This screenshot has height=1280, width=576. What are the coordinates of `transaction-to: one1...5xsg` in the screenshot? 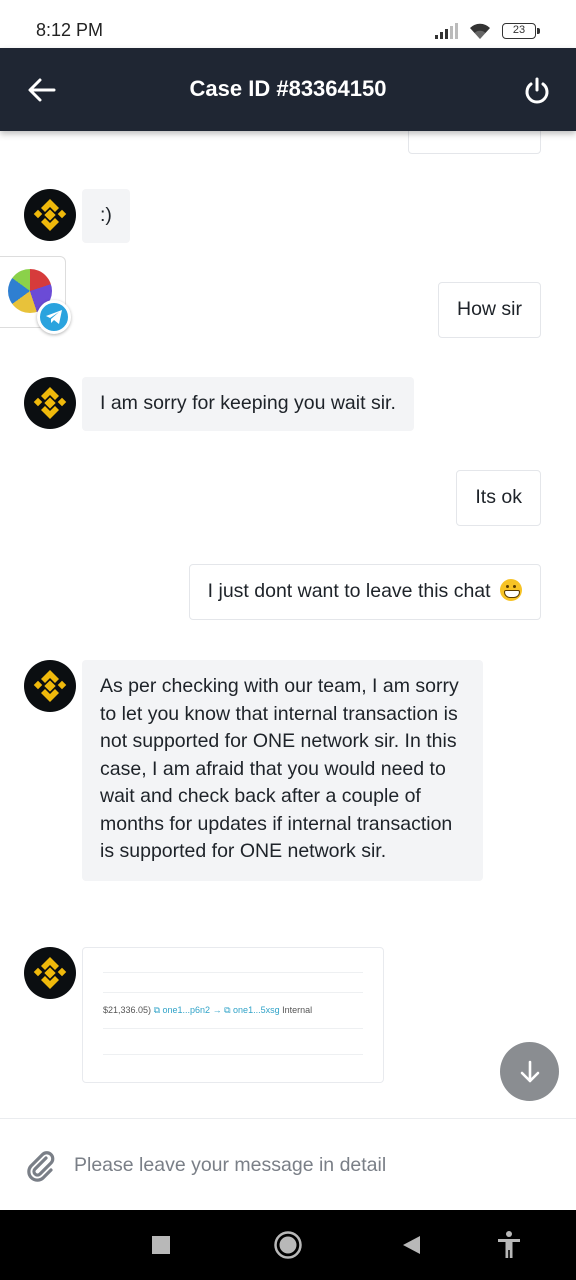 It's located at (256, 1010).